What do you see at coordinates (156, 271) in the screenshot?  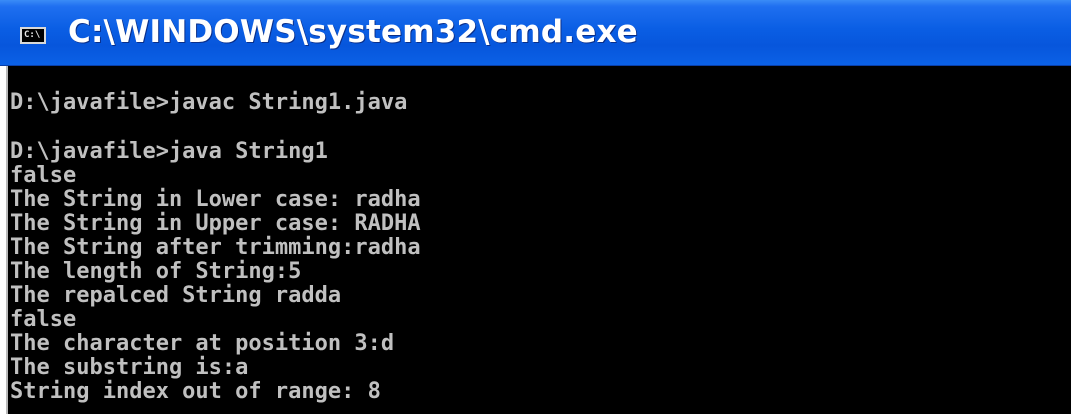 I see `console-line: The length of String:5` at bounding box center [156, 271].